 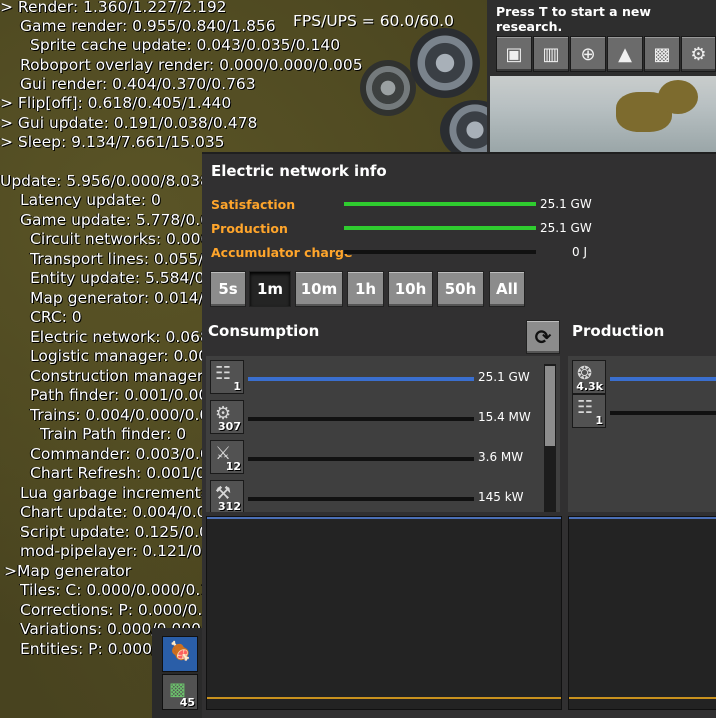 What do you see at coordinates (662, 54) in the screenshot?
I see `train-button: ▩` at bounding box center [662, 54].